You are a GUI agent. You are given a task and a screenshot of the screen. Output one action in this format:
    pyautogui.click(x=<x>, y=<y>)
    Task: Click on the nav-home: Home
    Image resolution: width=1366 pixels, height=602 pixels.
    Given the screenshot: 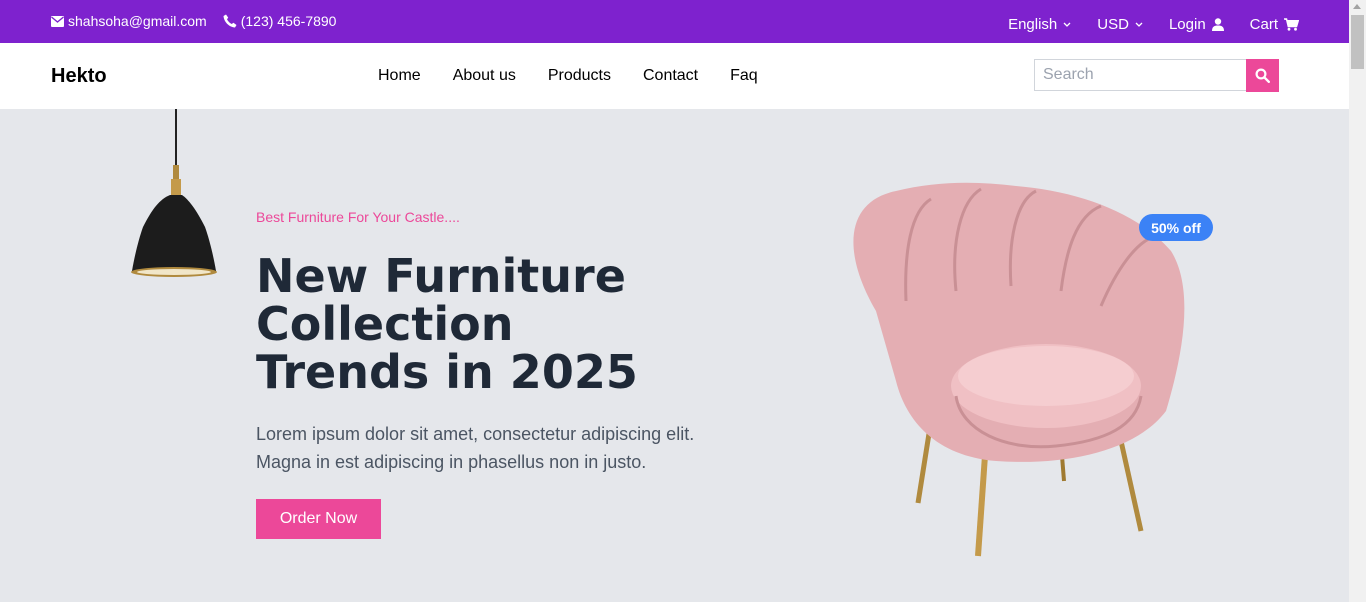 What is the action you would take?
    pyautogui.click(x=399, y=76)
    